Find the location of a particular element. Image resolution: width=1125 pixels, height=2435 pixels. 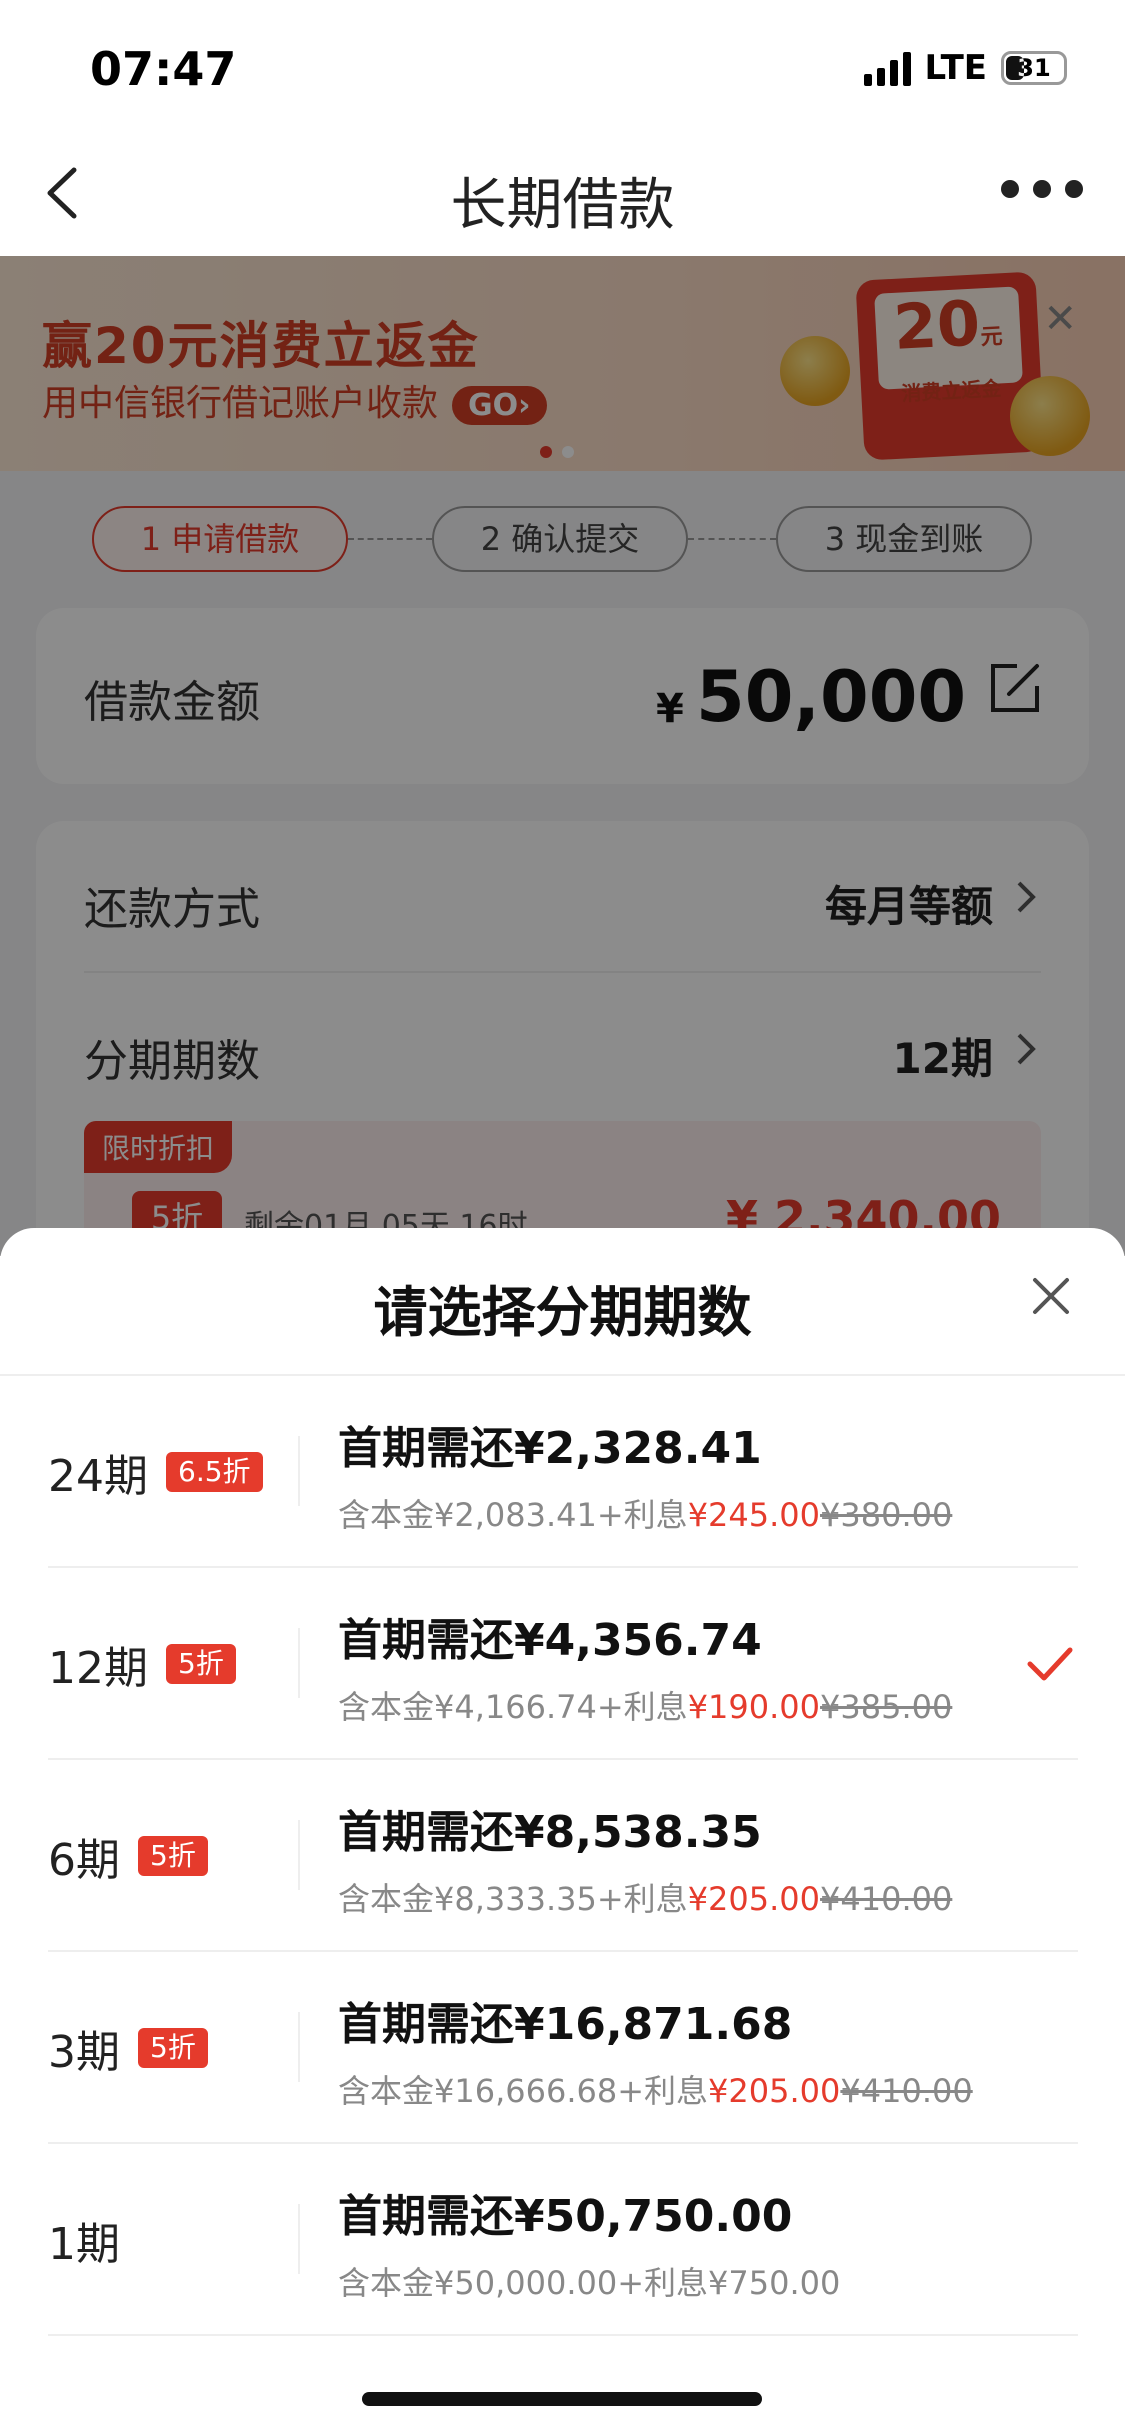

sheet-header: 请选择分期期数 is located at coordinates (562, 1302).